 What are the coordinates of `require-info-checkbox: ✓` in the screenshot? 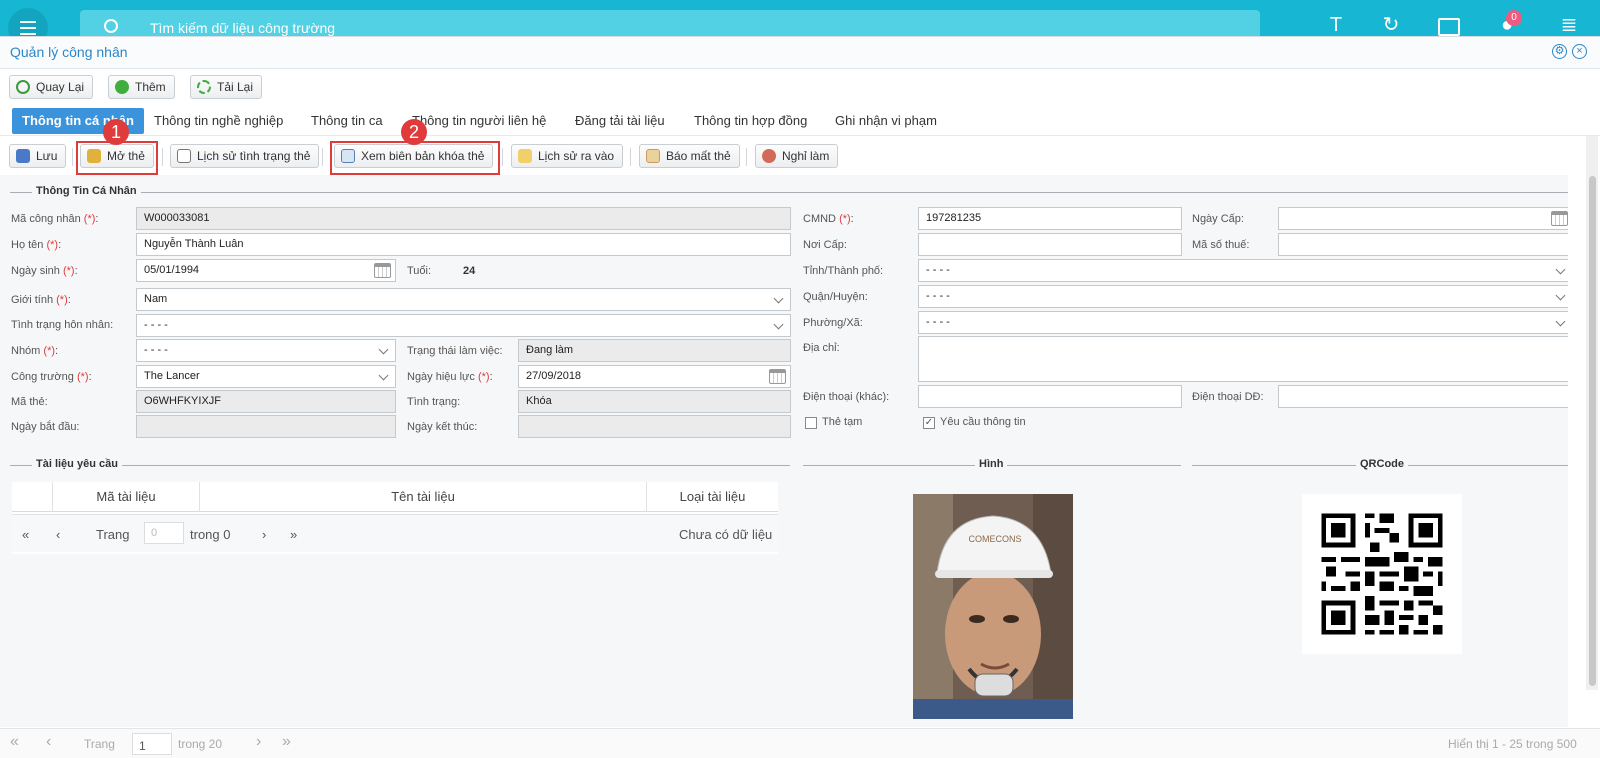 It's located at (929, 423).